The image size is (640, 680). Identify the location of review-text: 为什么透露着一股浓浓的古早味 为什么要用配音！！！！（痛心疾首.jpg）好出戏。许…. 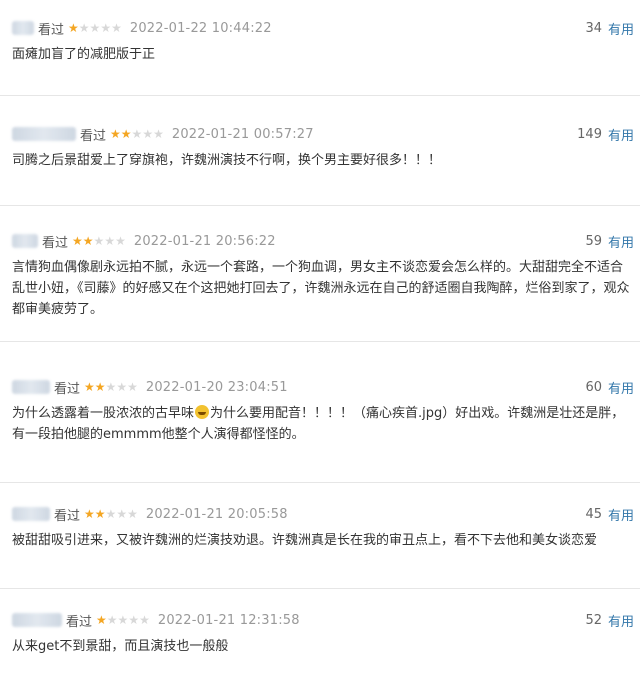
(321, 424).